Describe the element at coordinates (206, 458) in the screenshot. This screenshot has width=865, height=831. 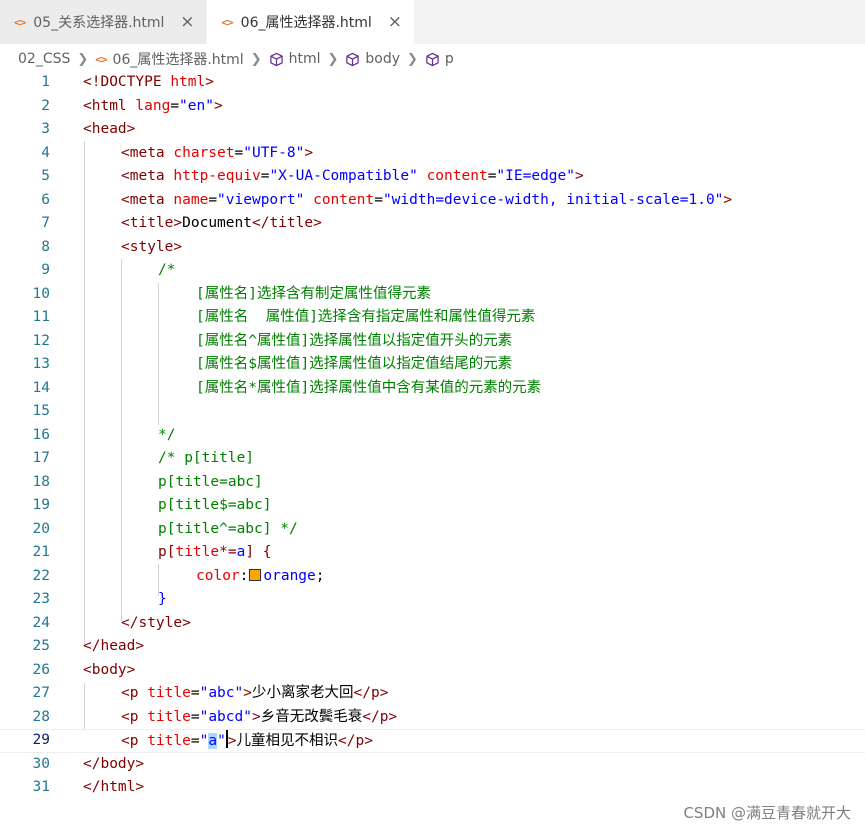
I see `comment: /* p[title]` at that location.